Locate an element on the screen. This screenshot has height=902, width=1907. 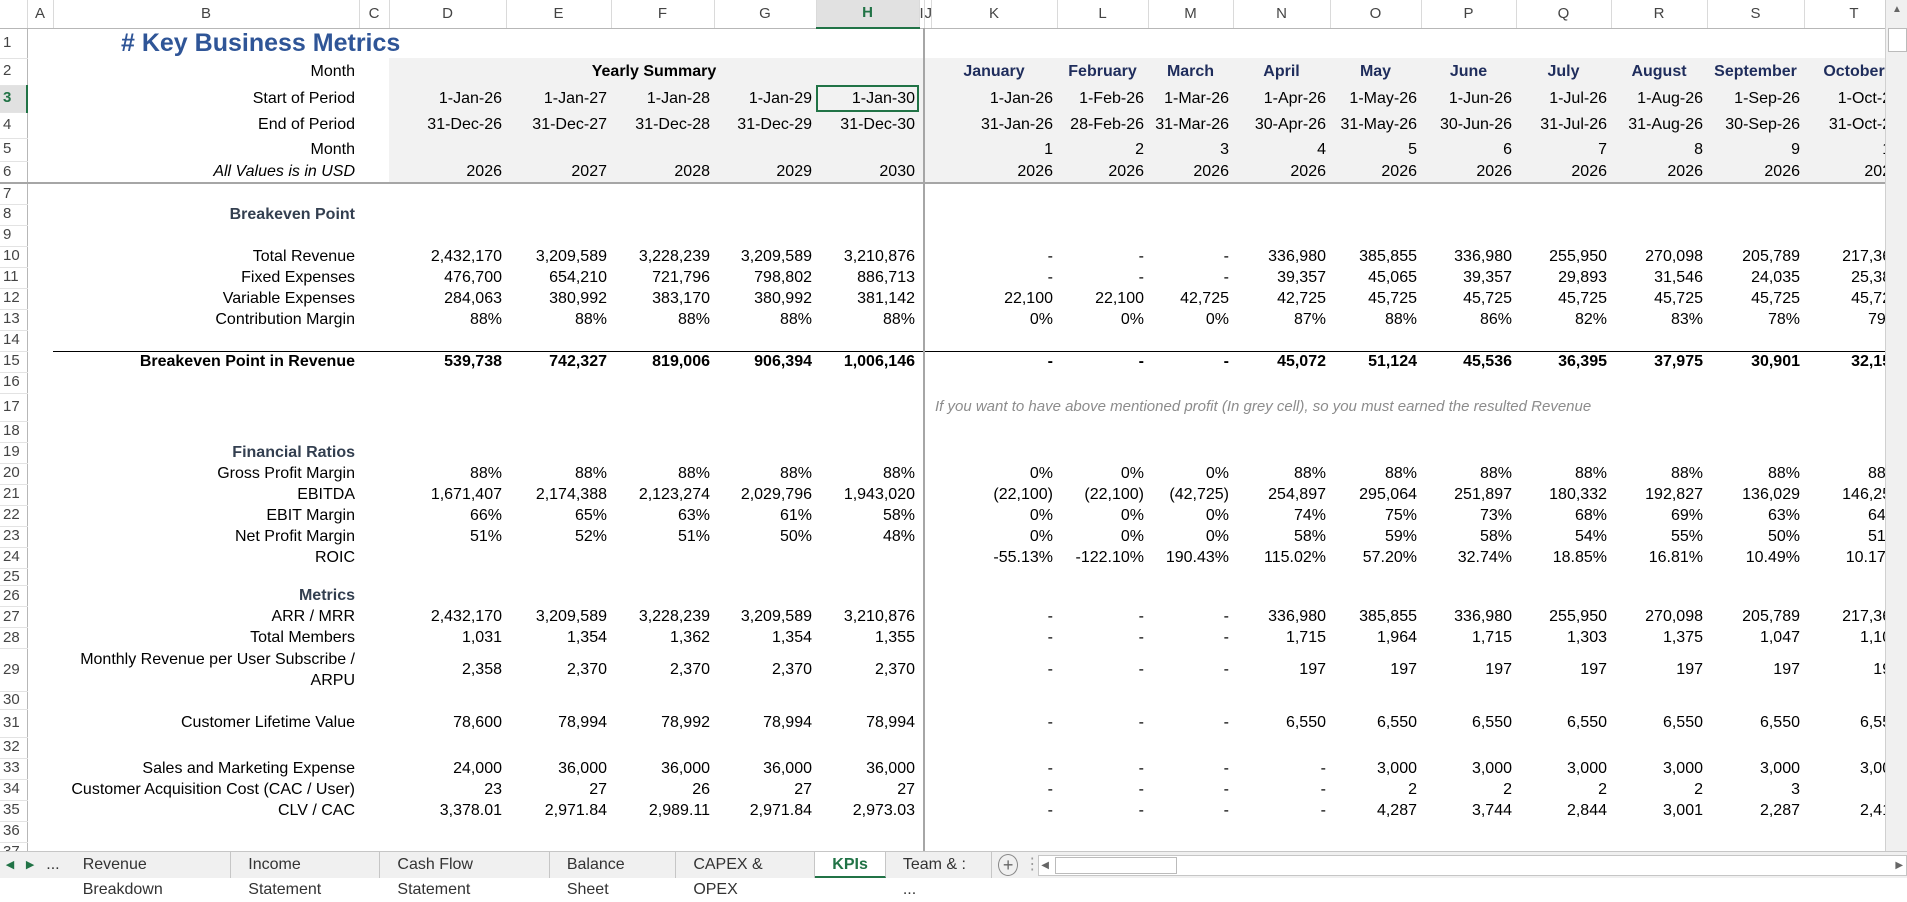
cell-m24: 190.43% is located at coordinates (1190, 557).